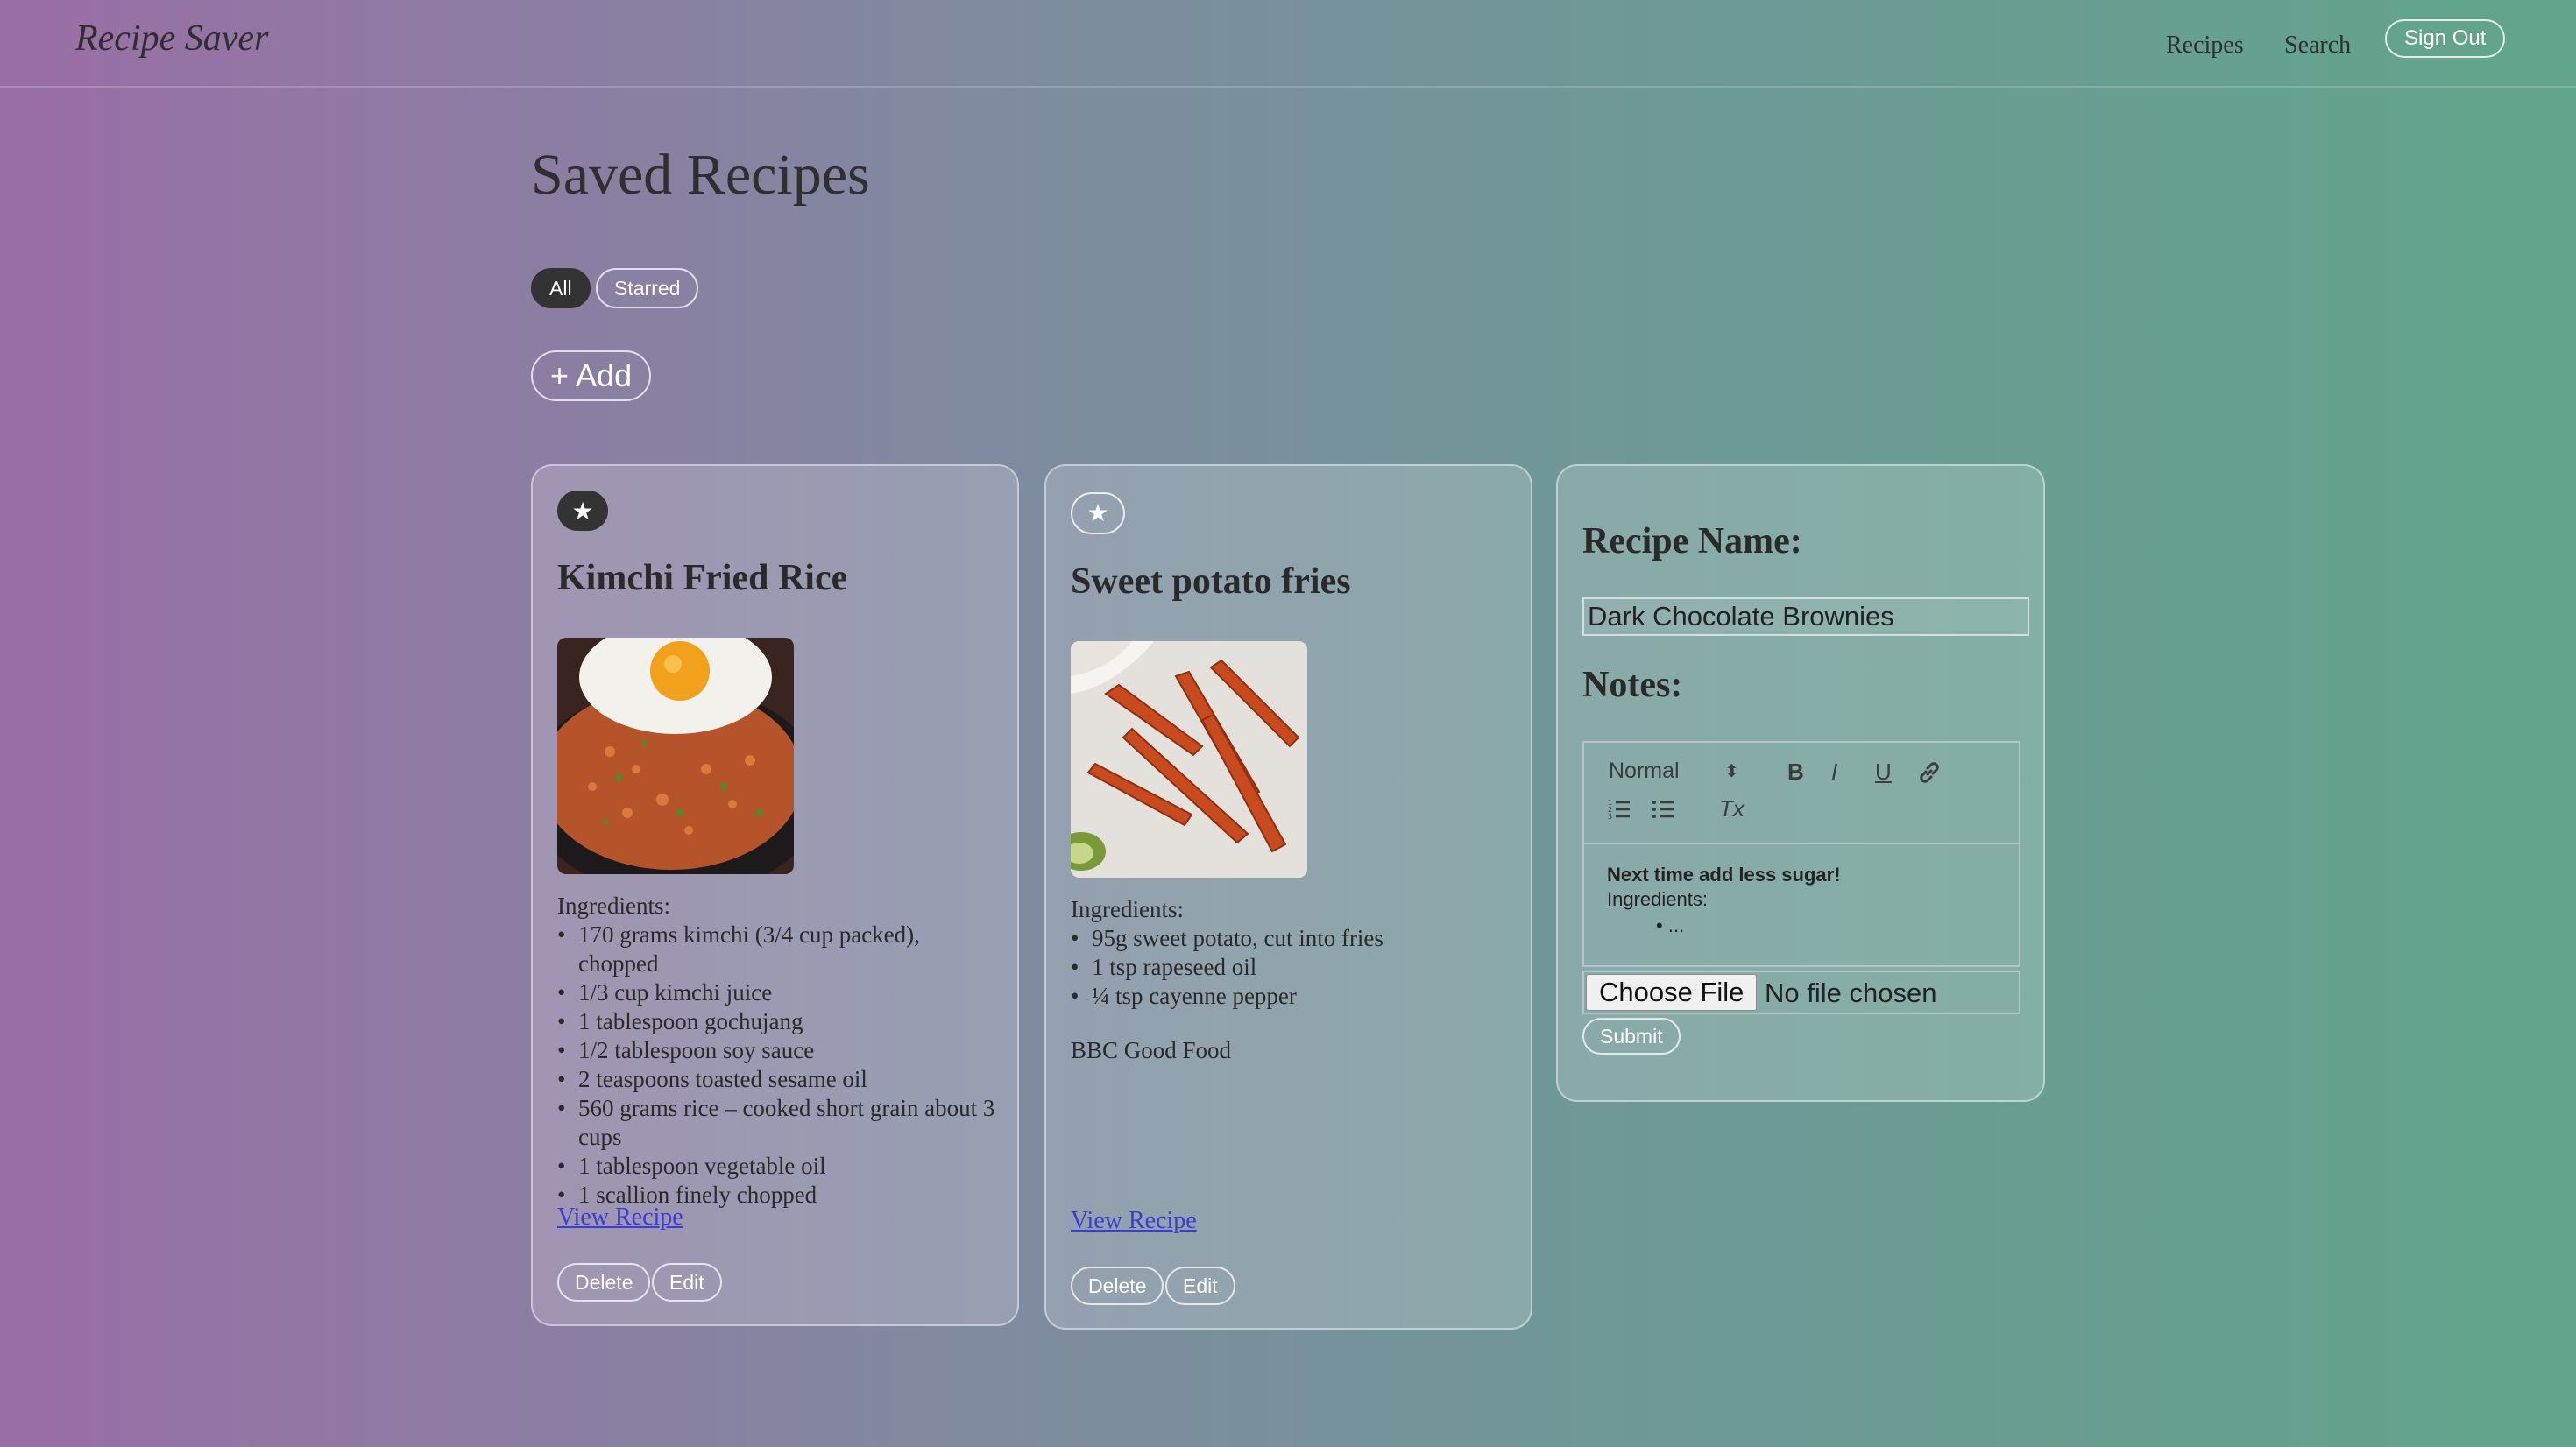 This screenshot has width=2576, height=1447. I want to click on recipe-name-label: Recipe Name:, so click(1692, 541).